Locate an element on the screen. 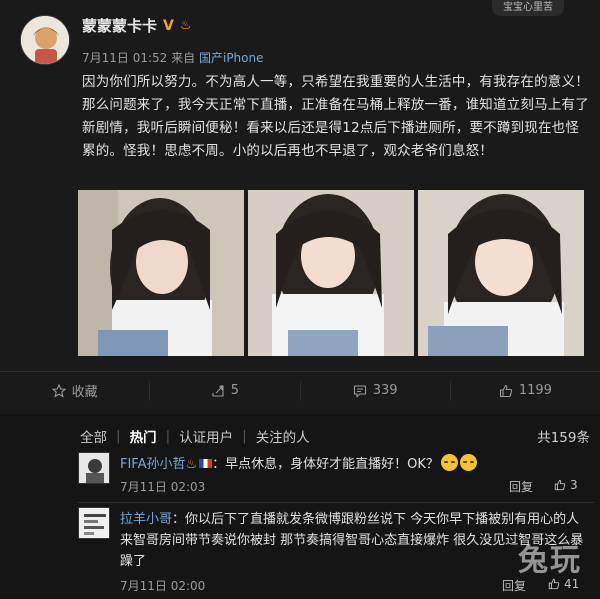 This screenshot has height=599, width=600. comment-like-count: 3 is located at coordinates (574, 485).